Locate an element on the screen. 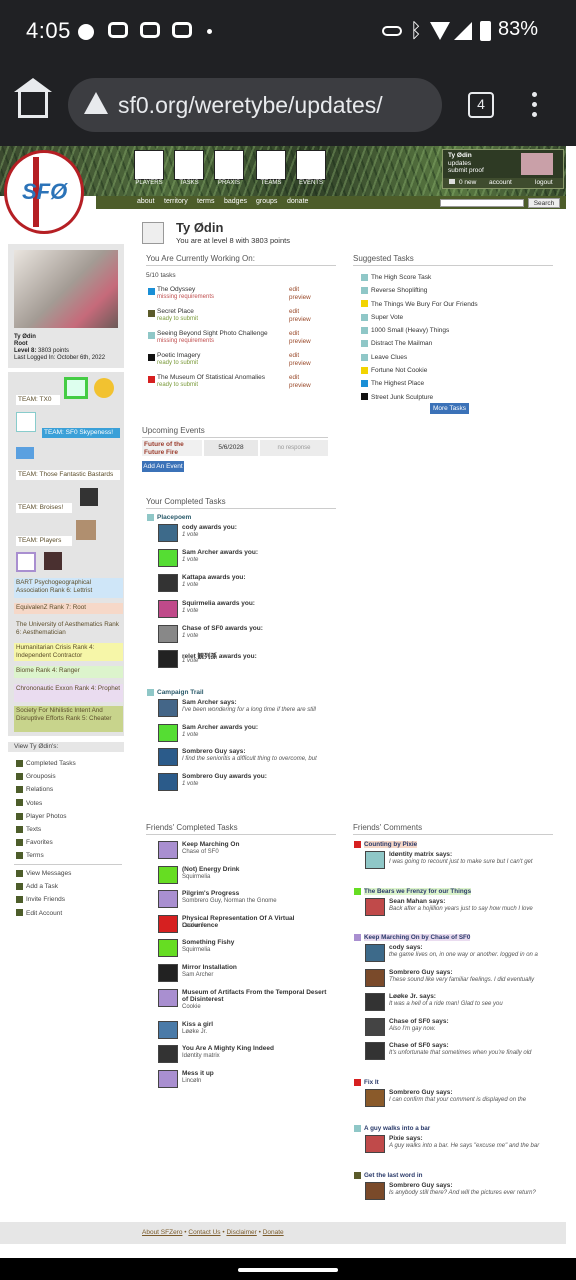 The width and height of the screenshot is (576, 1280). comment-author: cody says: is located at coordinates (406, 947).